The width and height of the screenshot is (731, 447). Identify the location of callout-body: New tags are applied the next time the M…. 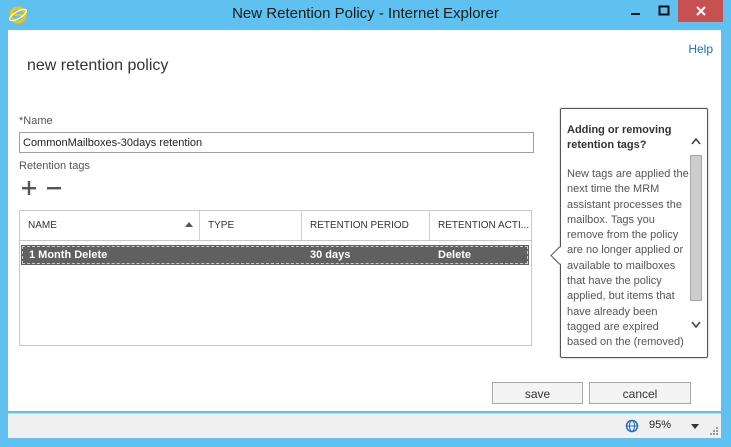
(628, 258).